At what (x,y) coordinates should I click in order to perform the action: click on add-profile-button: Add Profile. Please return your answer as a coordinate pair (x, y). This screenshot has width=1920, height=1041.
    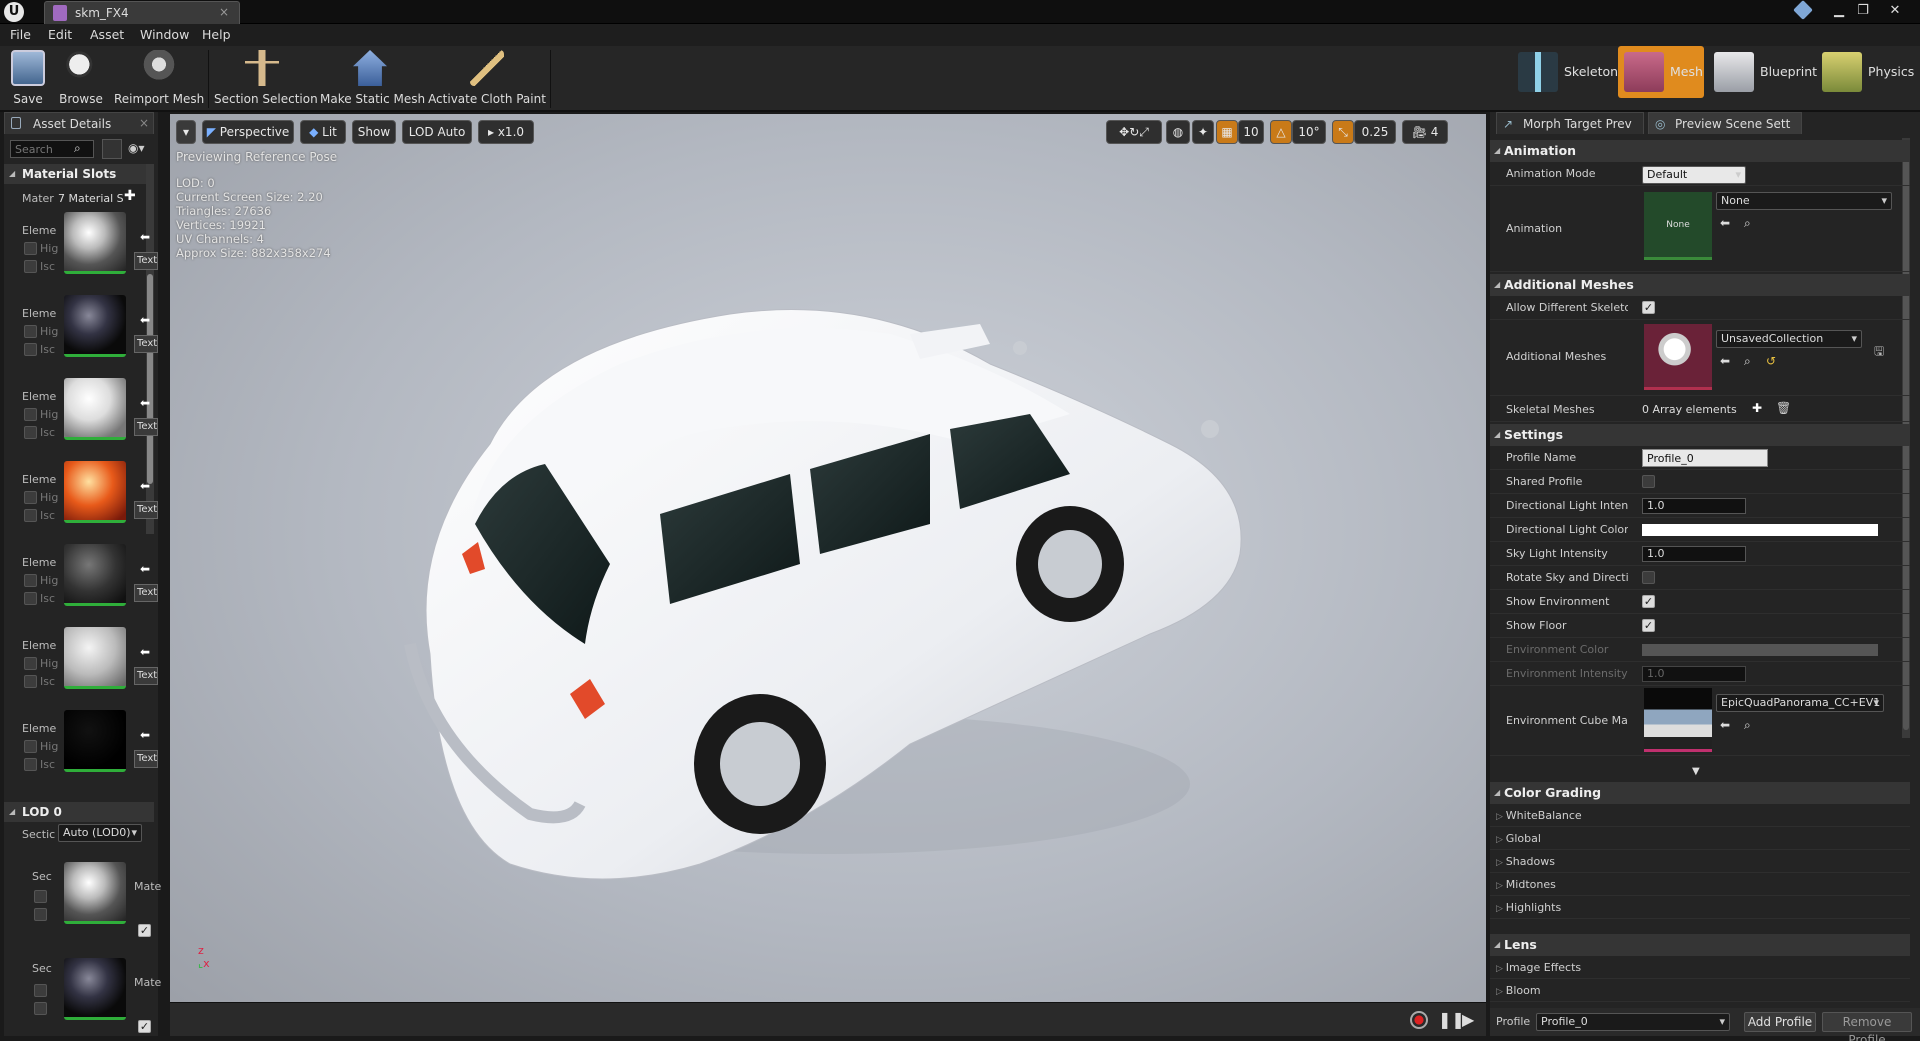
    Looking at the image, I should click on (1780, 1022).